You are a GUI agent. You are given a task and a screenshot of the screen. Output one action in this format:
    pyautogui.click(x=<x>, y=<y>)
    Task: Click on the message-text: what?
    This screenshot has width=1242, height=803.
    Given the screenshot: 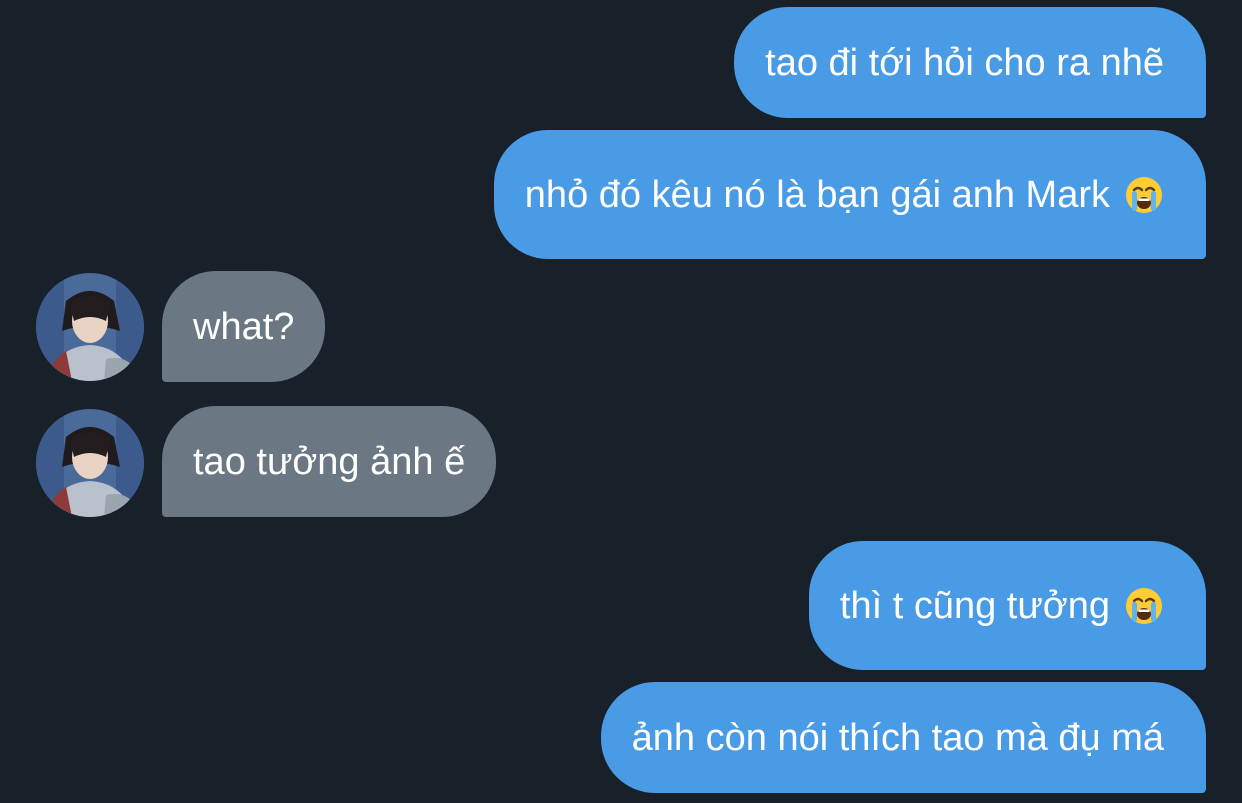 What is the action you would take?
    pyautogui.click(x=244, y=326)
    